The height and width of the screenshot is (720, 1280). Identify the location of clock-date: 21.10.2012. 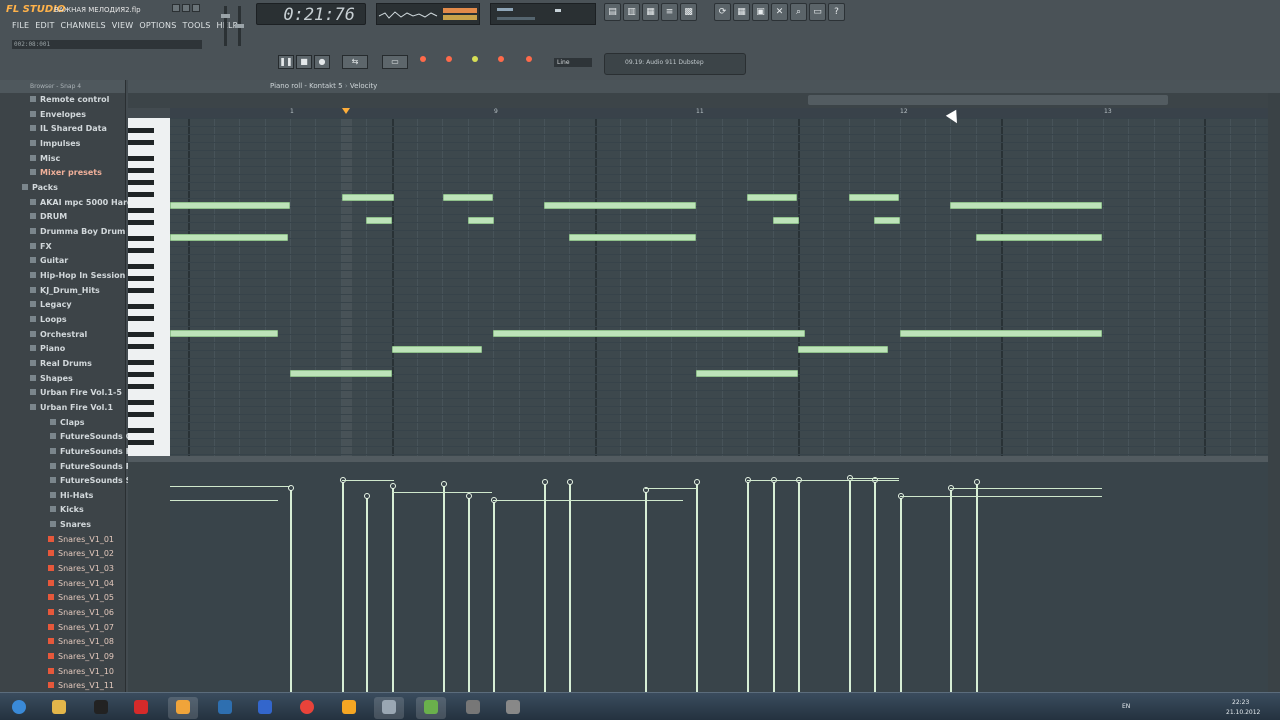
(1243, 712).